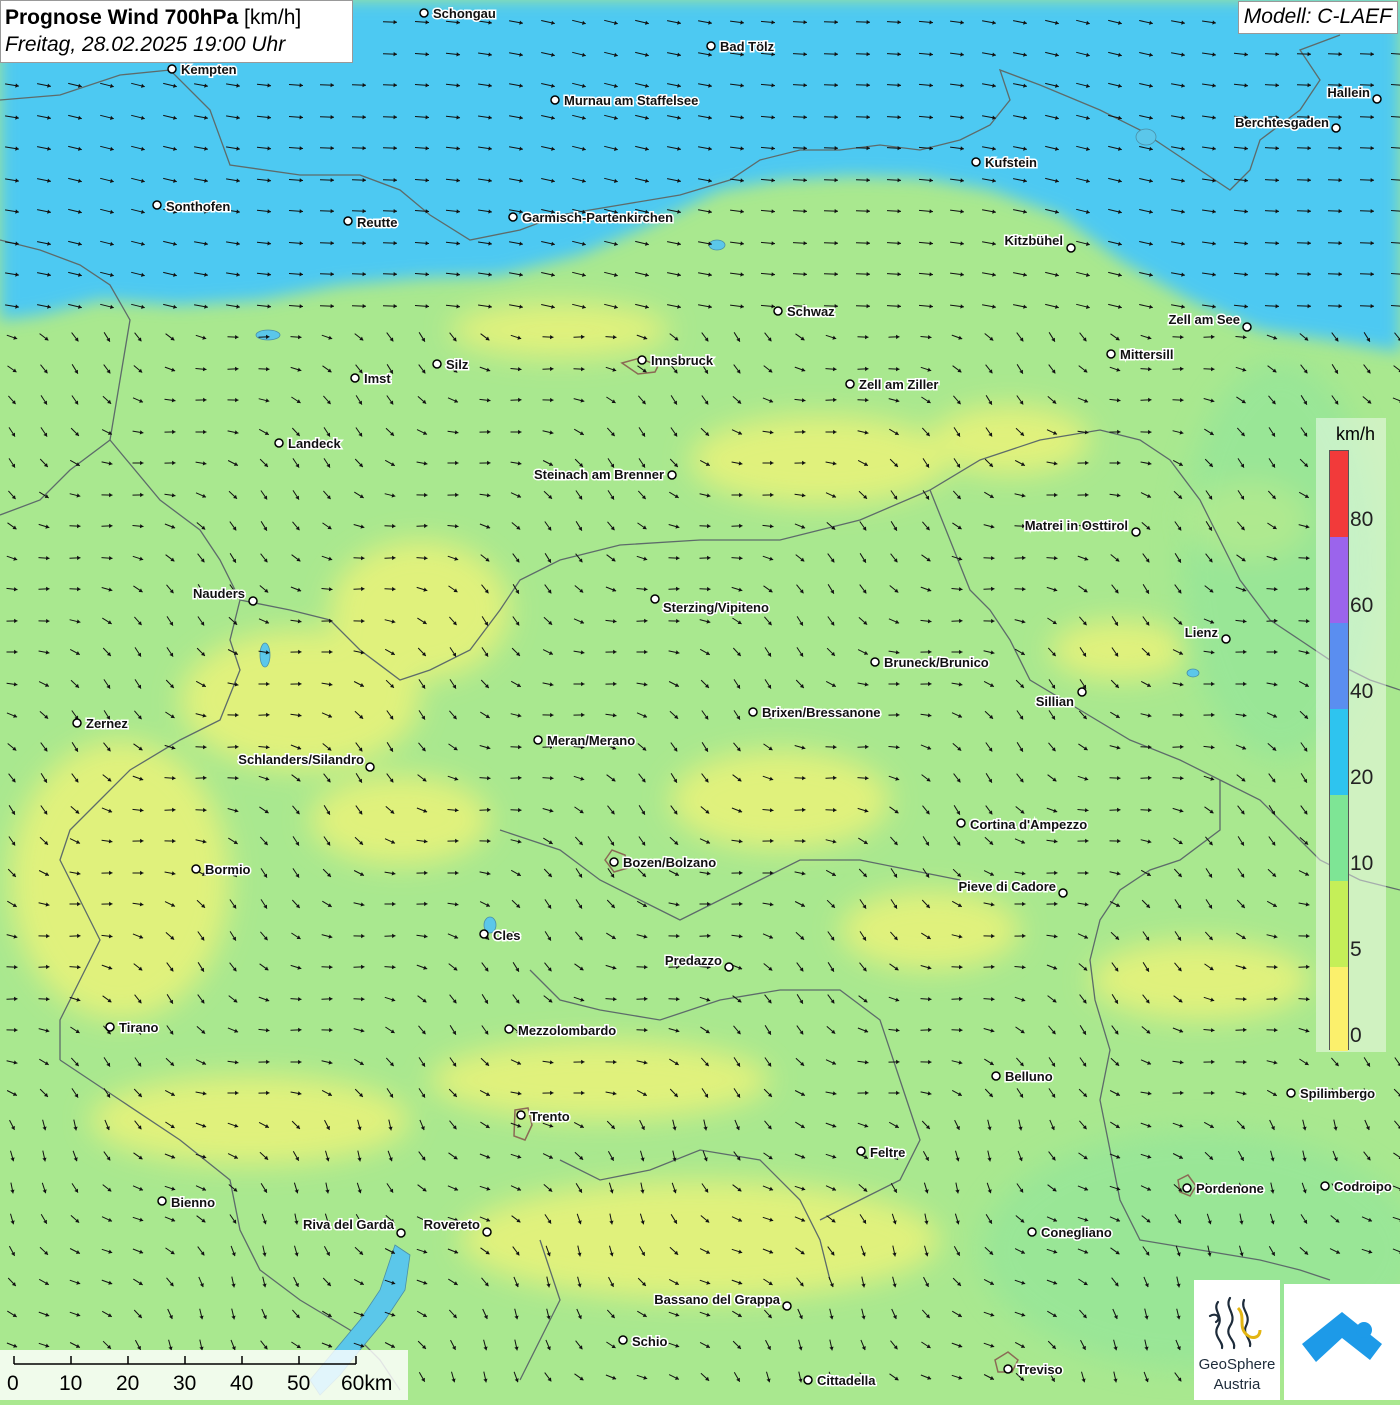 The image size is (1400, 1405). What do you see at coordinates (936, 662) in the screenshot?
I see `svg-text: Bruneck/Brunico` at bounding box center [936, 662].